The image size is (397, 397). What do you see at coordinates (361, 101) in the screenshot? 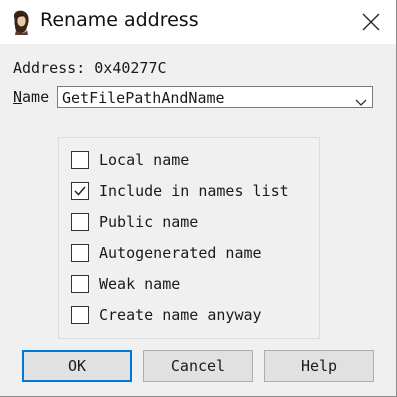
I see `chevron-down-icon` at bounding box center [361, 101].